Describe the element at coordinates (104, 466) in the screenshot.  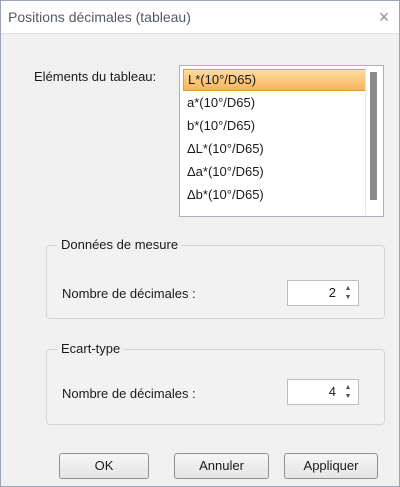
I see `ok-button: OK` at that location.